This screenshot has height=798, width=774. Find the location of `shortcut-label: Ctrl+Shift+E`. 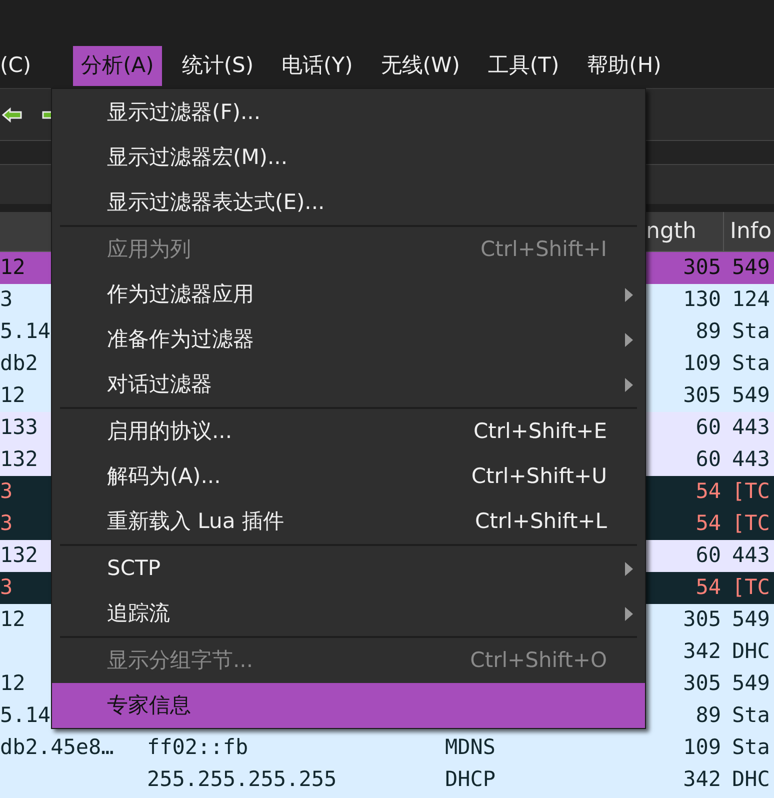

shortcut-label: Ctrl+Shift+E is located at coordinates (540, 431).